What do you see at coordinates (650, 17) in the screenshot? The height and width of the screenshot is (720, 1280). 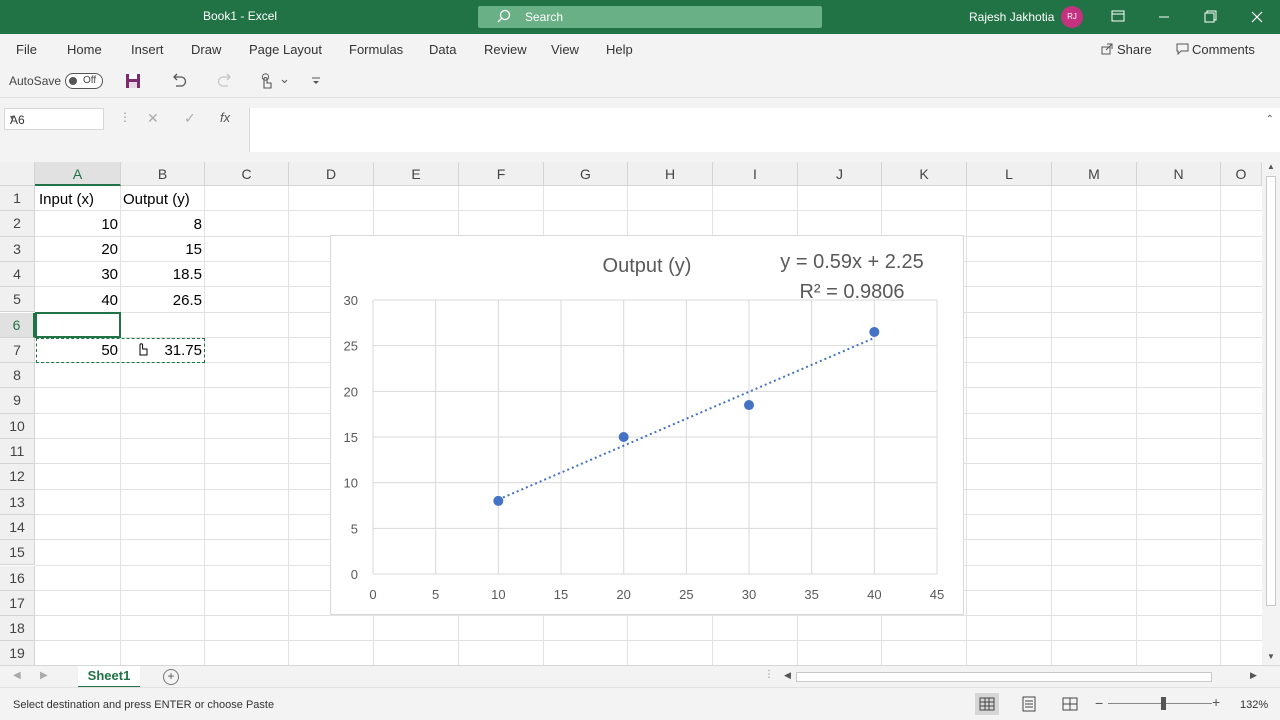 I see `search-box: Search` at bounding box center [650, 17].